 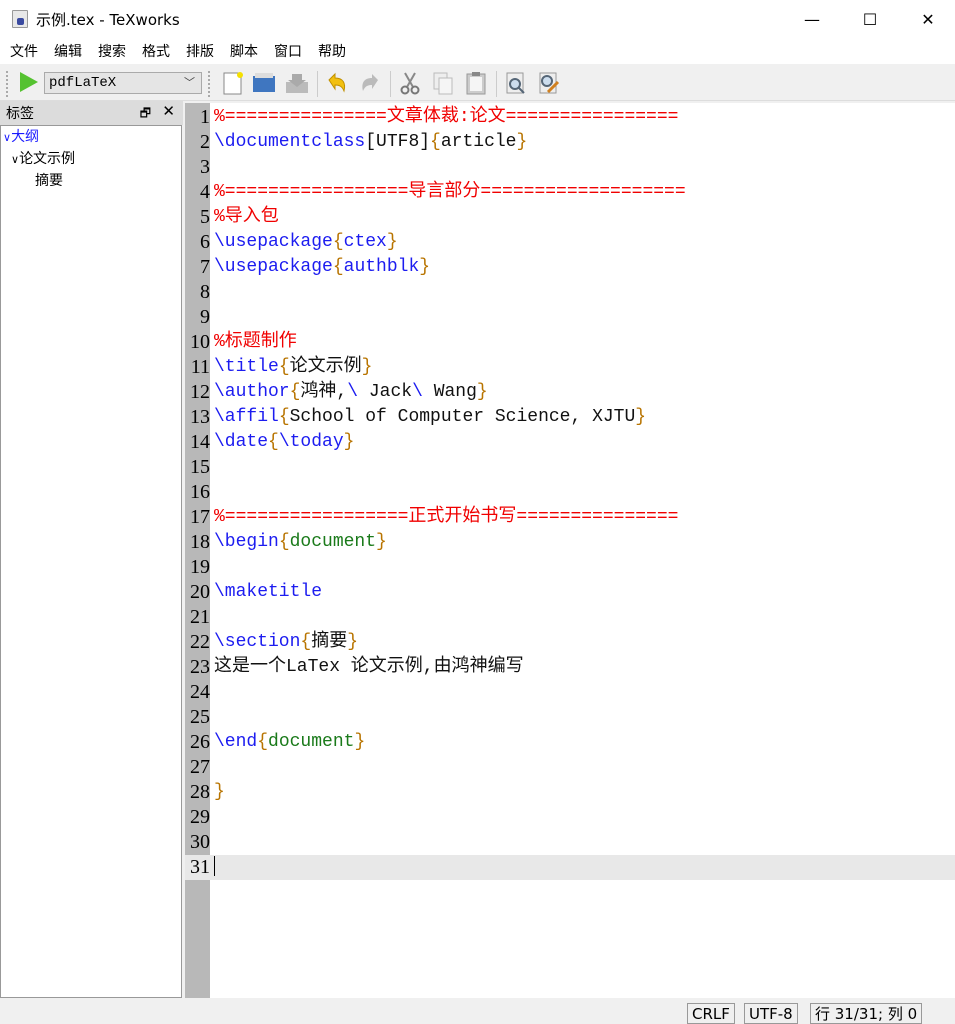 I want to click on code-text: \usepackage{authblk}, so click(x=322, y=267).